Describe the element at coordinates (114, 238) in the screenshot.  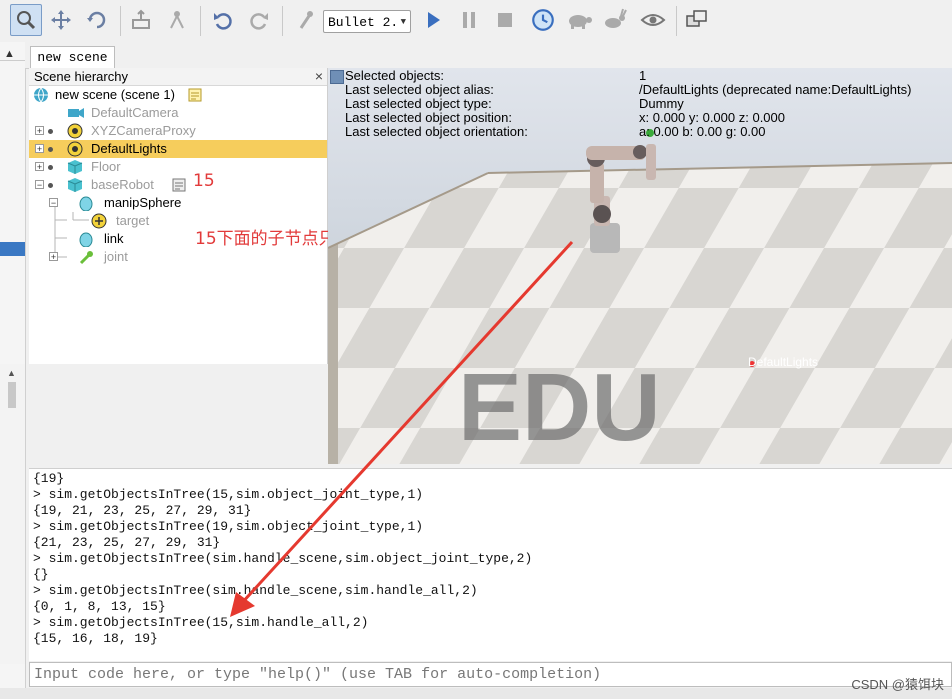
I see `tree-node-label: link` at that location.